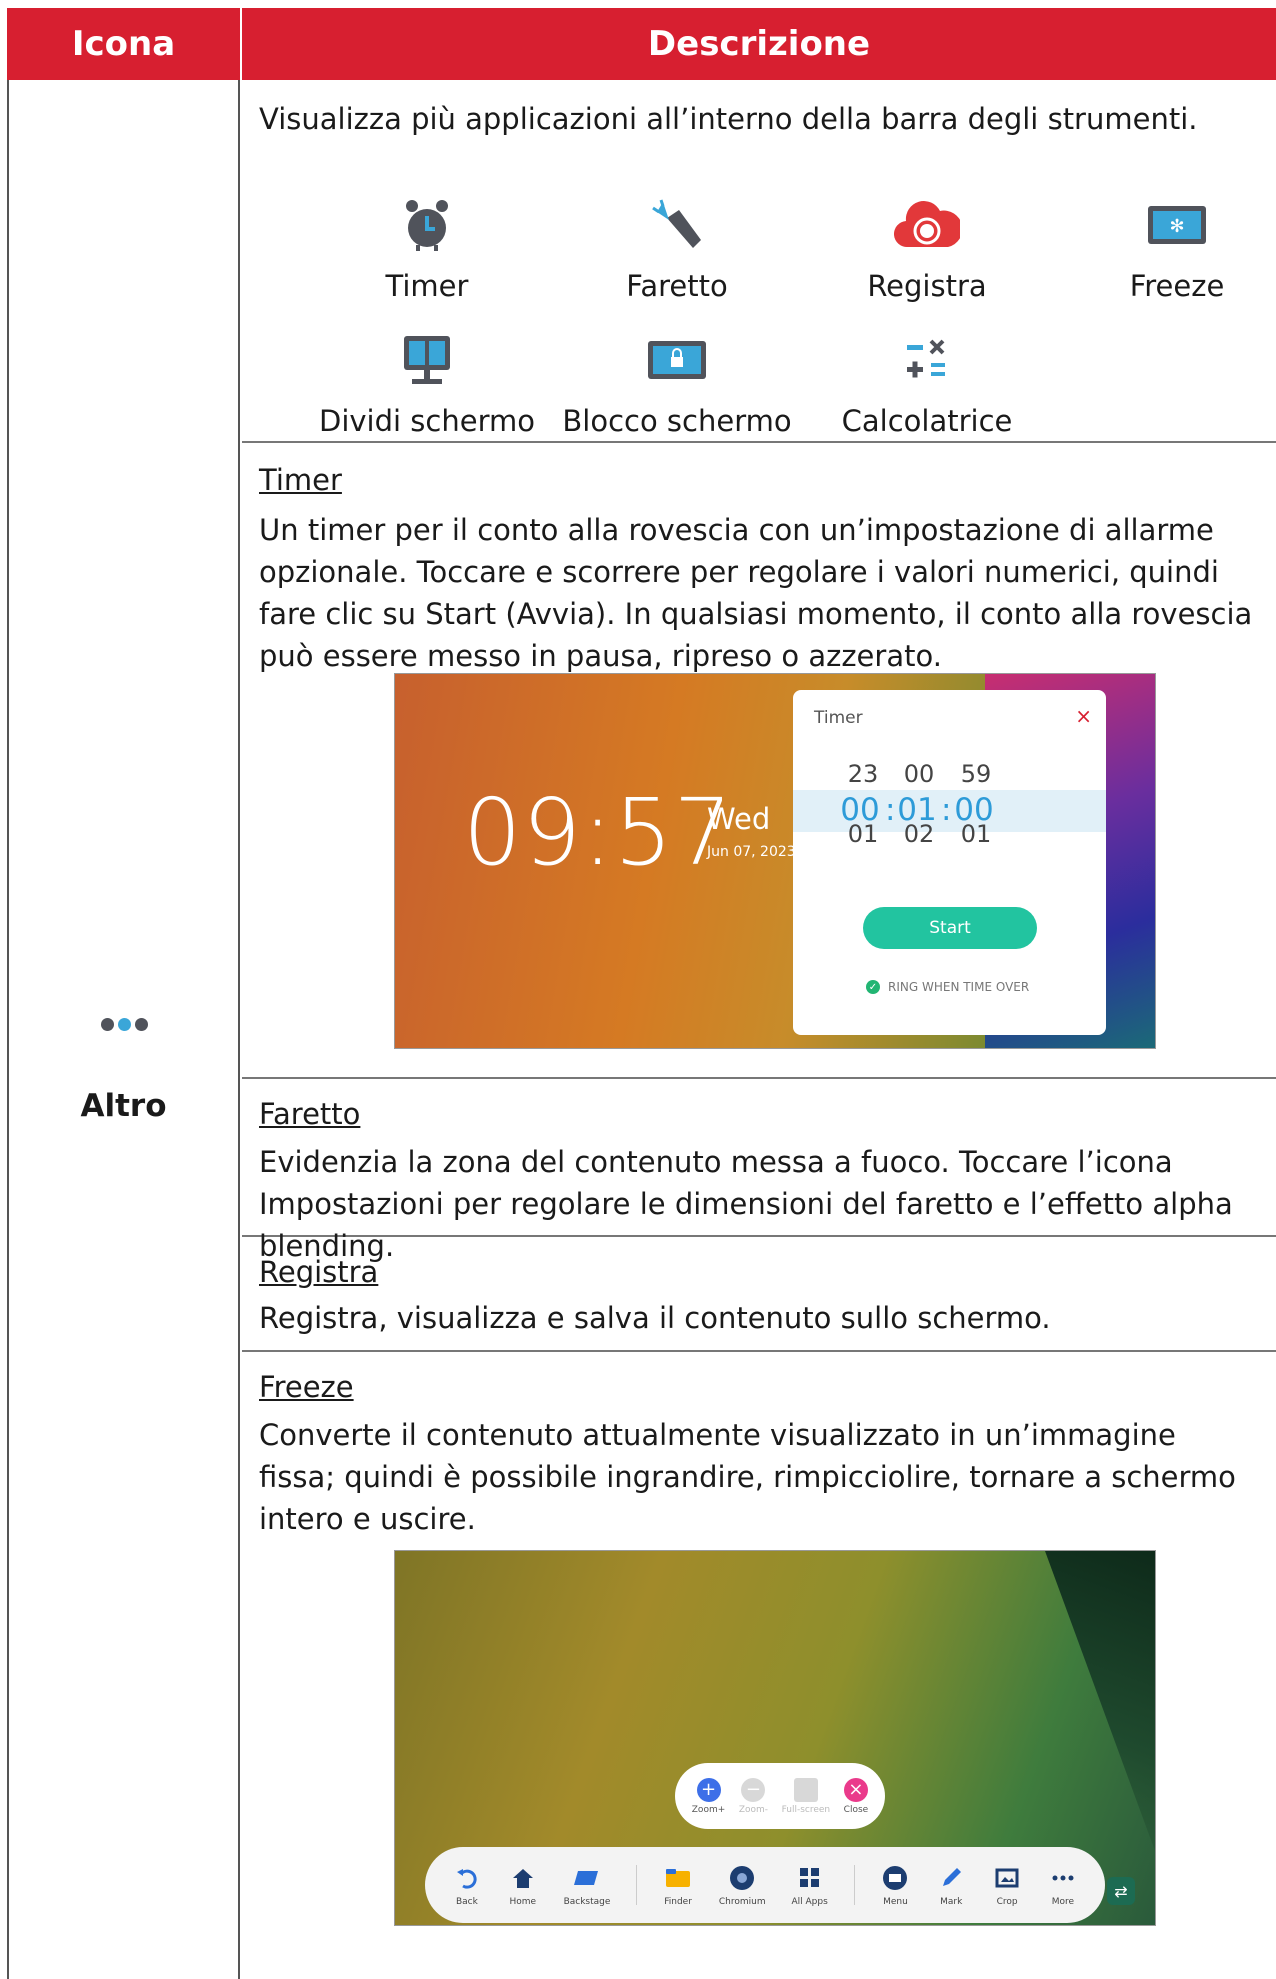  Describe the element at coordinates (708, 1789) in the screenshot. I see `zoom-in-icon: +` at that location.